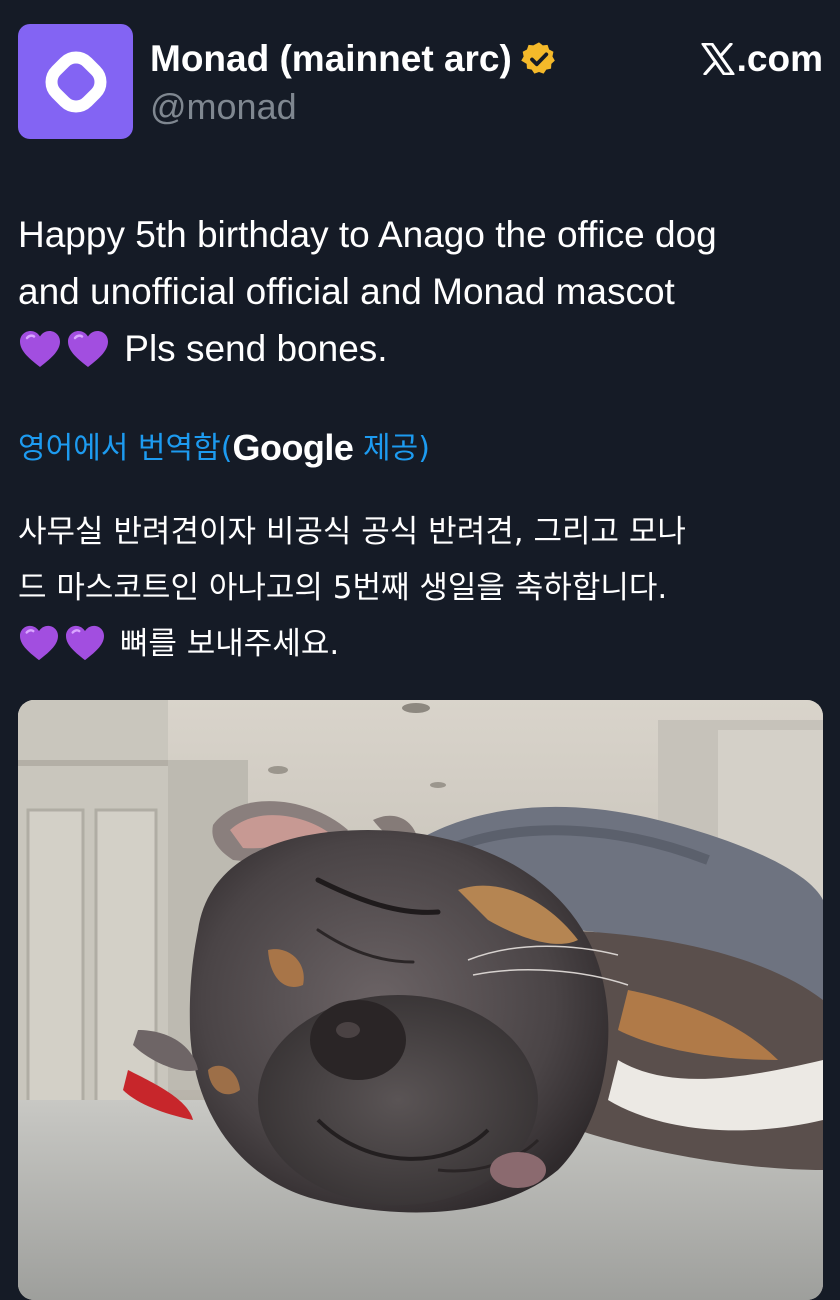 Image resolution: width=840 pixels, height=1300 pixels. Describe the element at coordinates (779, 58) in the screenshot. I see `site-label-text: .com` at that location.